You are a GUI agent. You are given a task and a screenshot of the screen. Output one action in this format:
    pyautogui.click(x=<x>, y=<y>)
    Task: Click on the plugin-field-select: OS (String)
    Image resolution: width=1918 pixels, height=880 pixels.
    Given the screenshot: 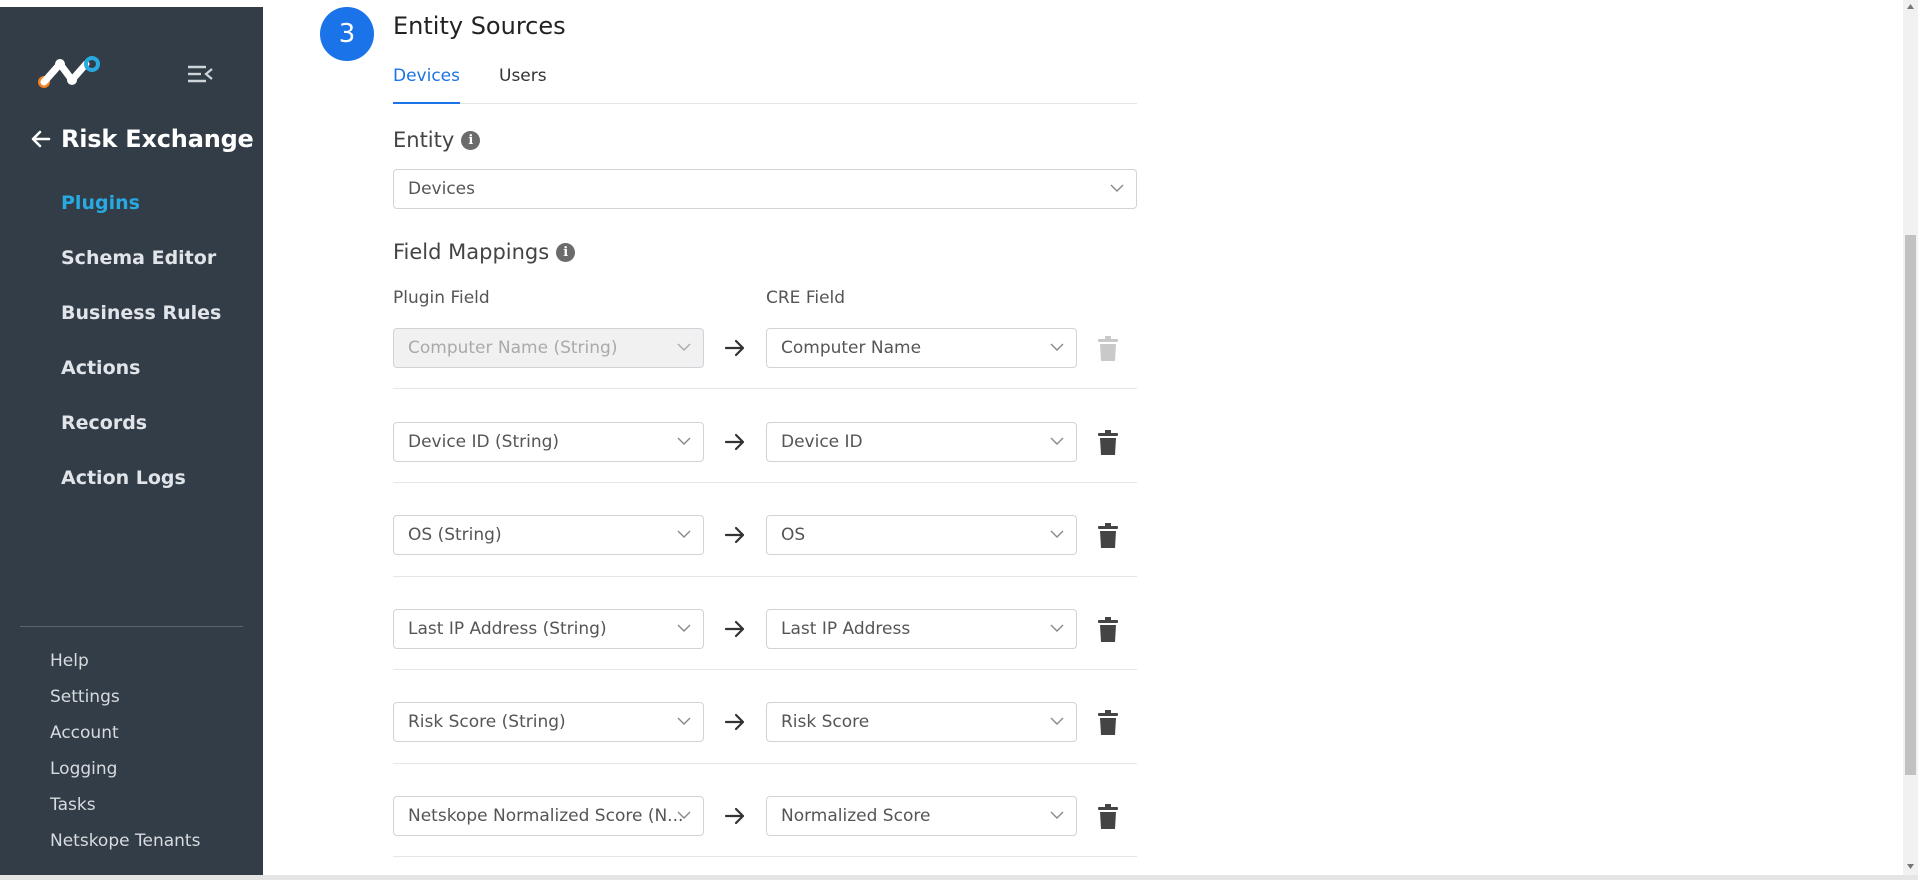 What is the action you would take?
    pyautogui.click(x=548, y=535)
    